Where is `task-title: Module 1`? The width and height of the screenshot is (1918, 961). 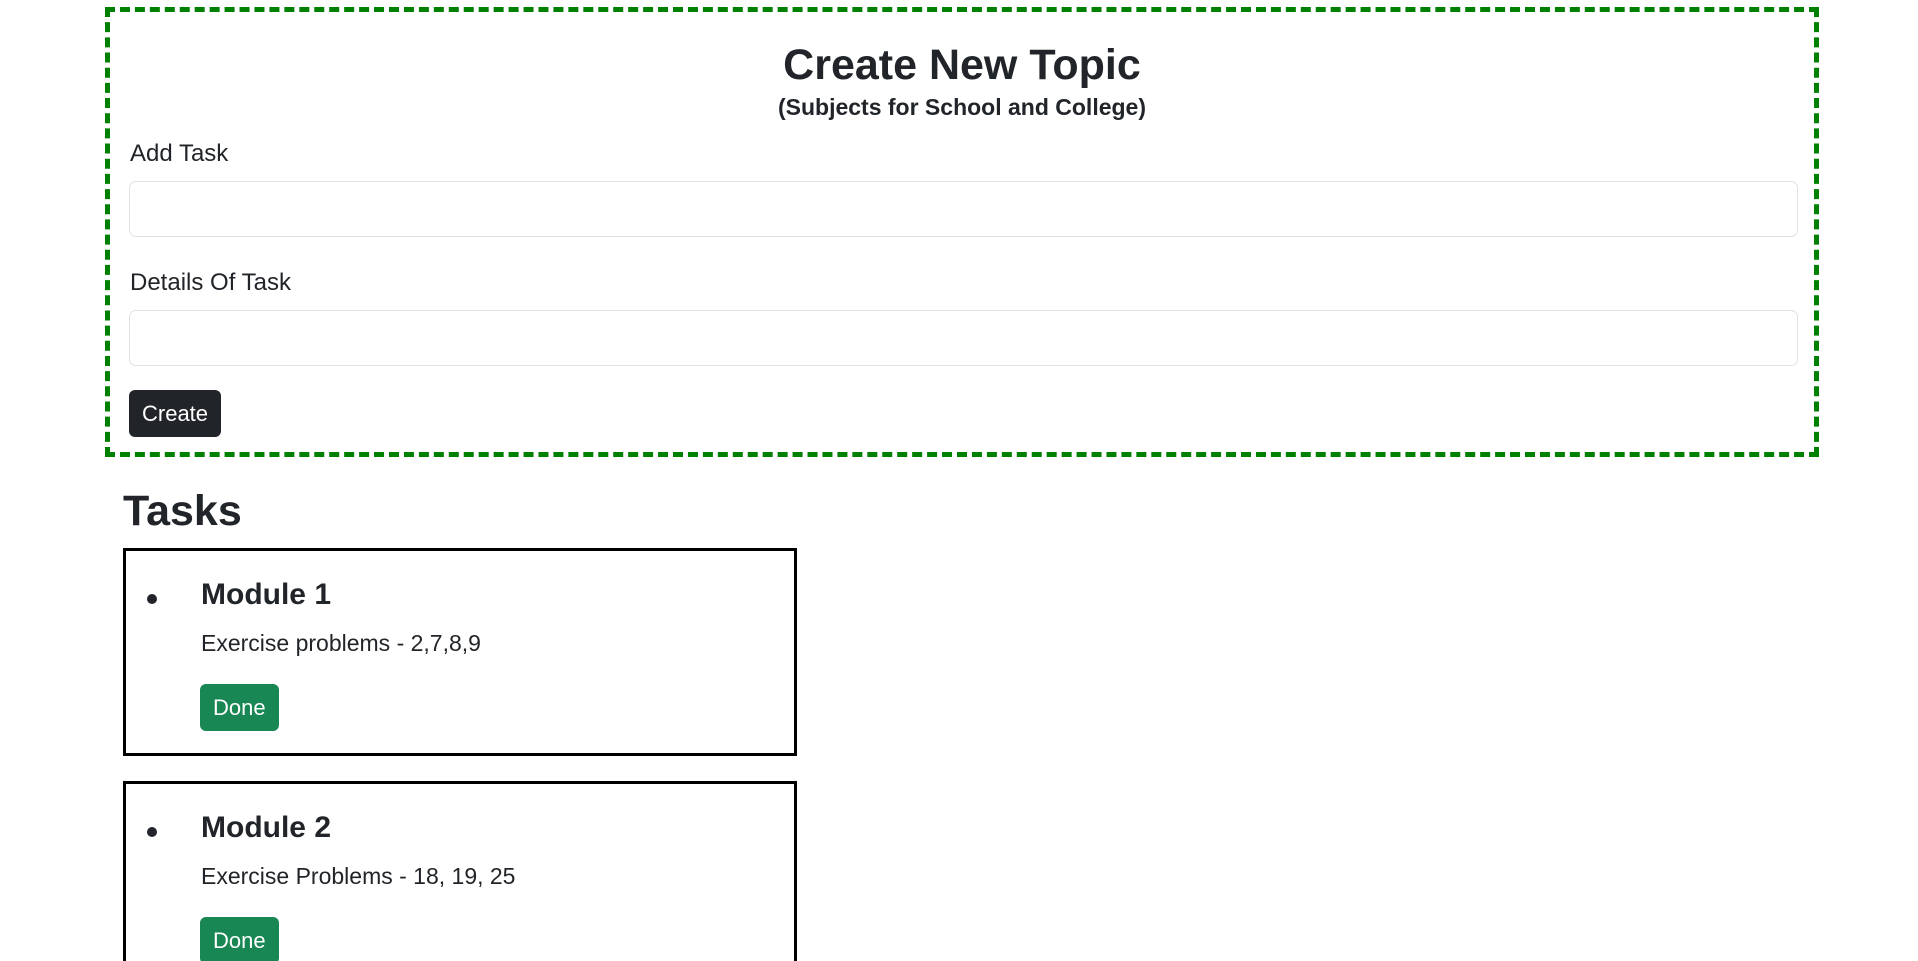 task-title: Module 1 is located at coordinates (266, 594).